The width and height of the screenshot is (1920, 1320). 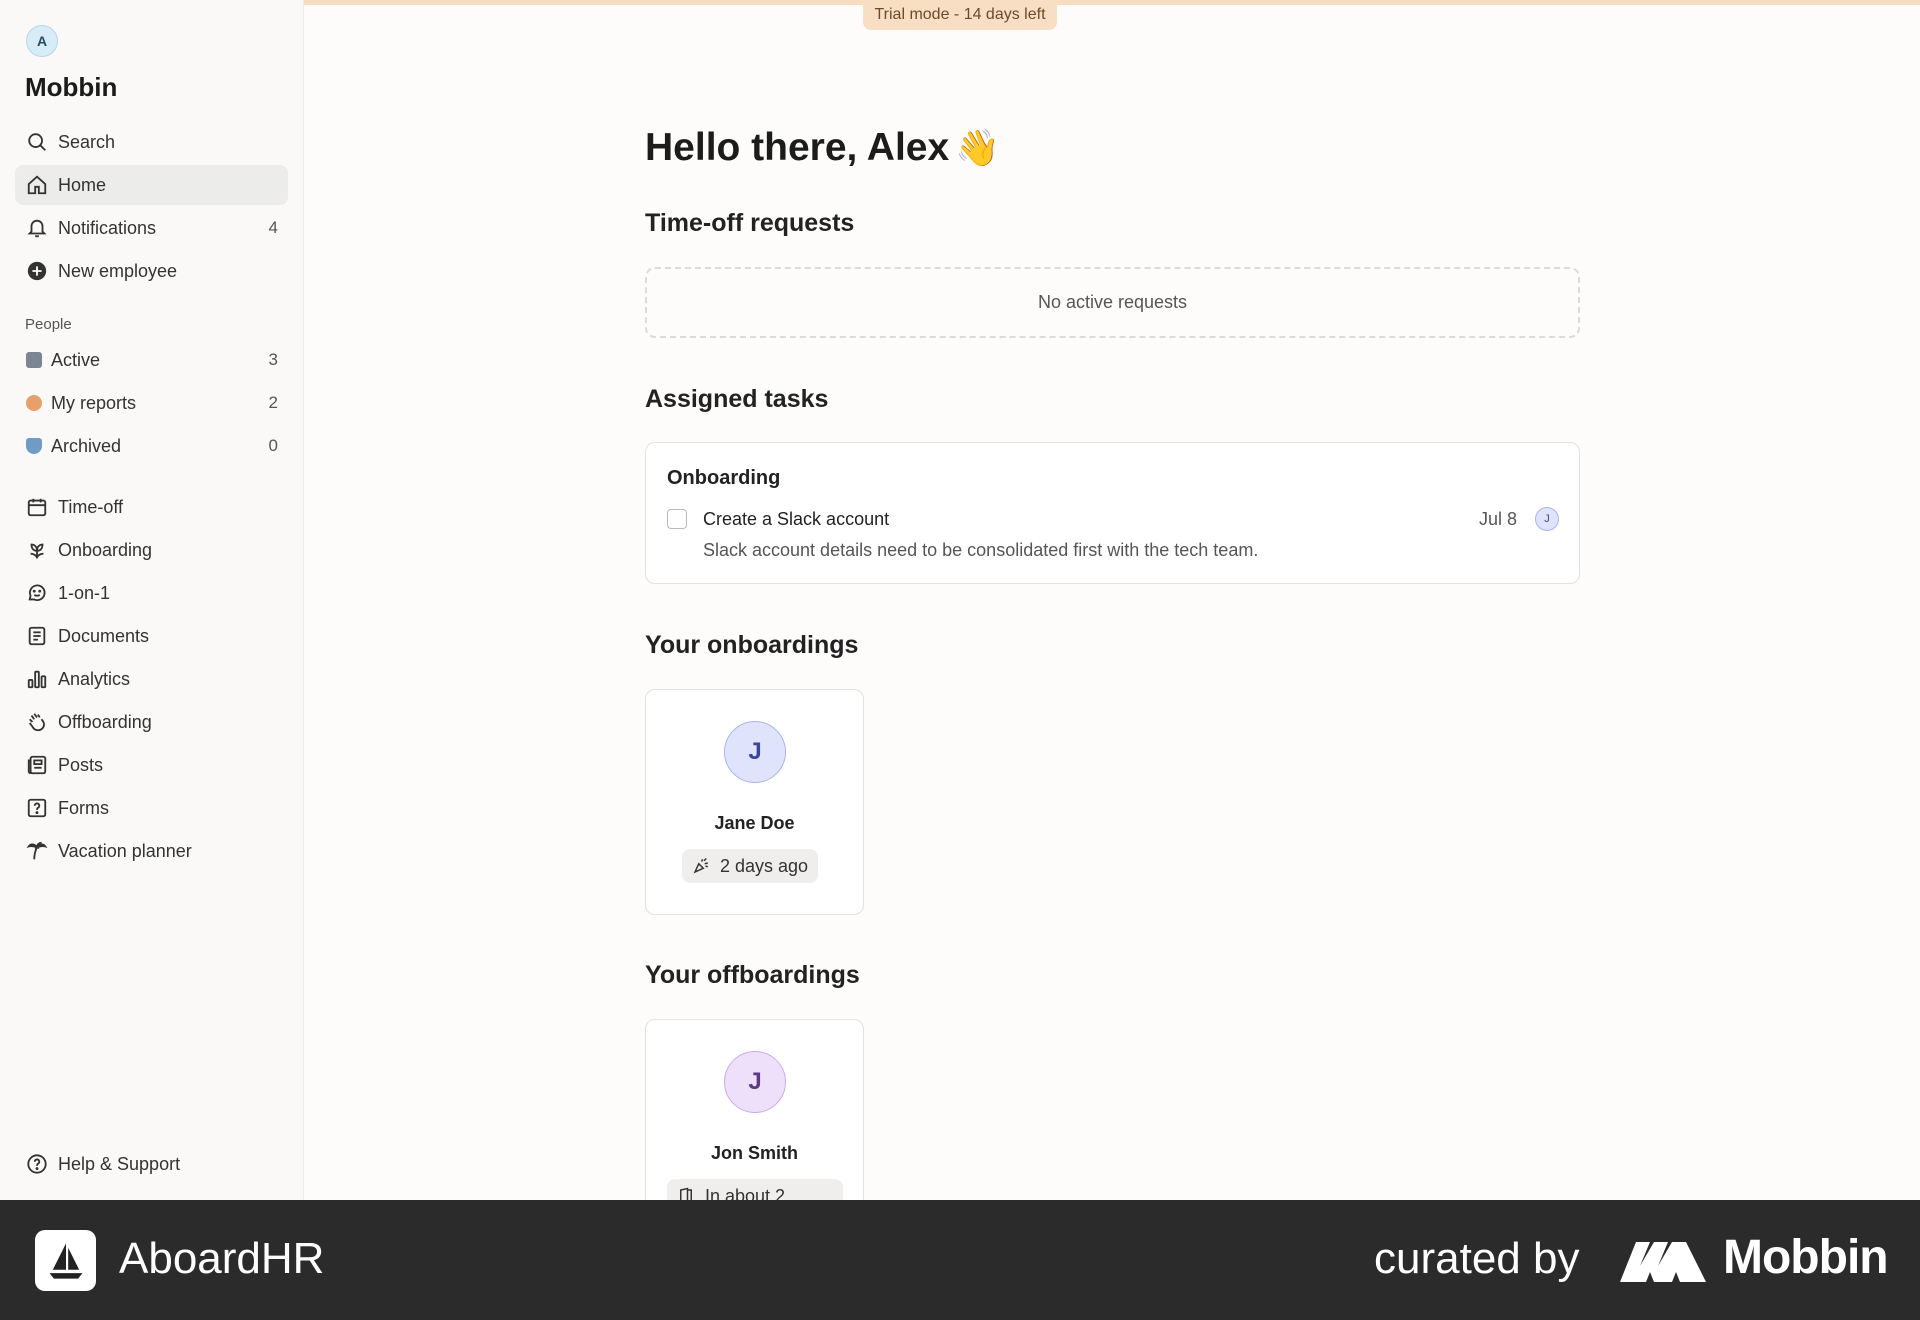 What do you see at coordinates (84, 592) in the screenshot?
I see `sidebar-item-label: 1-on-1` at bounding box center [84, 592].